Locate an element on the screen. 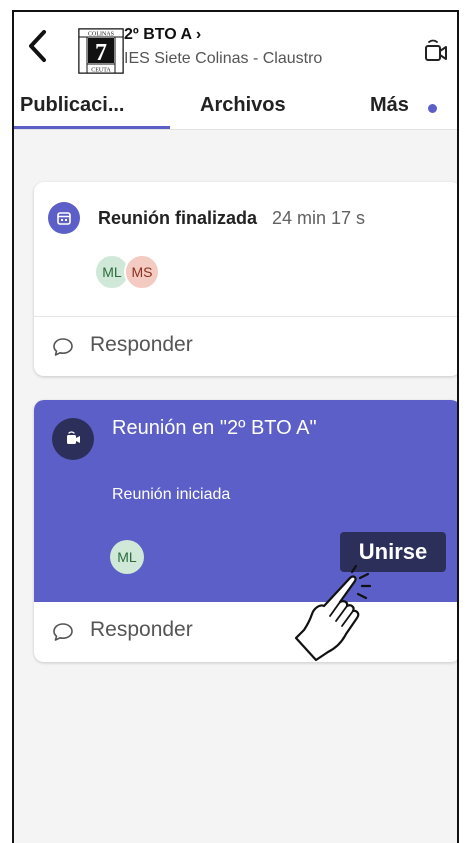  meeting-video-icon is located at coordinates (436, 51).